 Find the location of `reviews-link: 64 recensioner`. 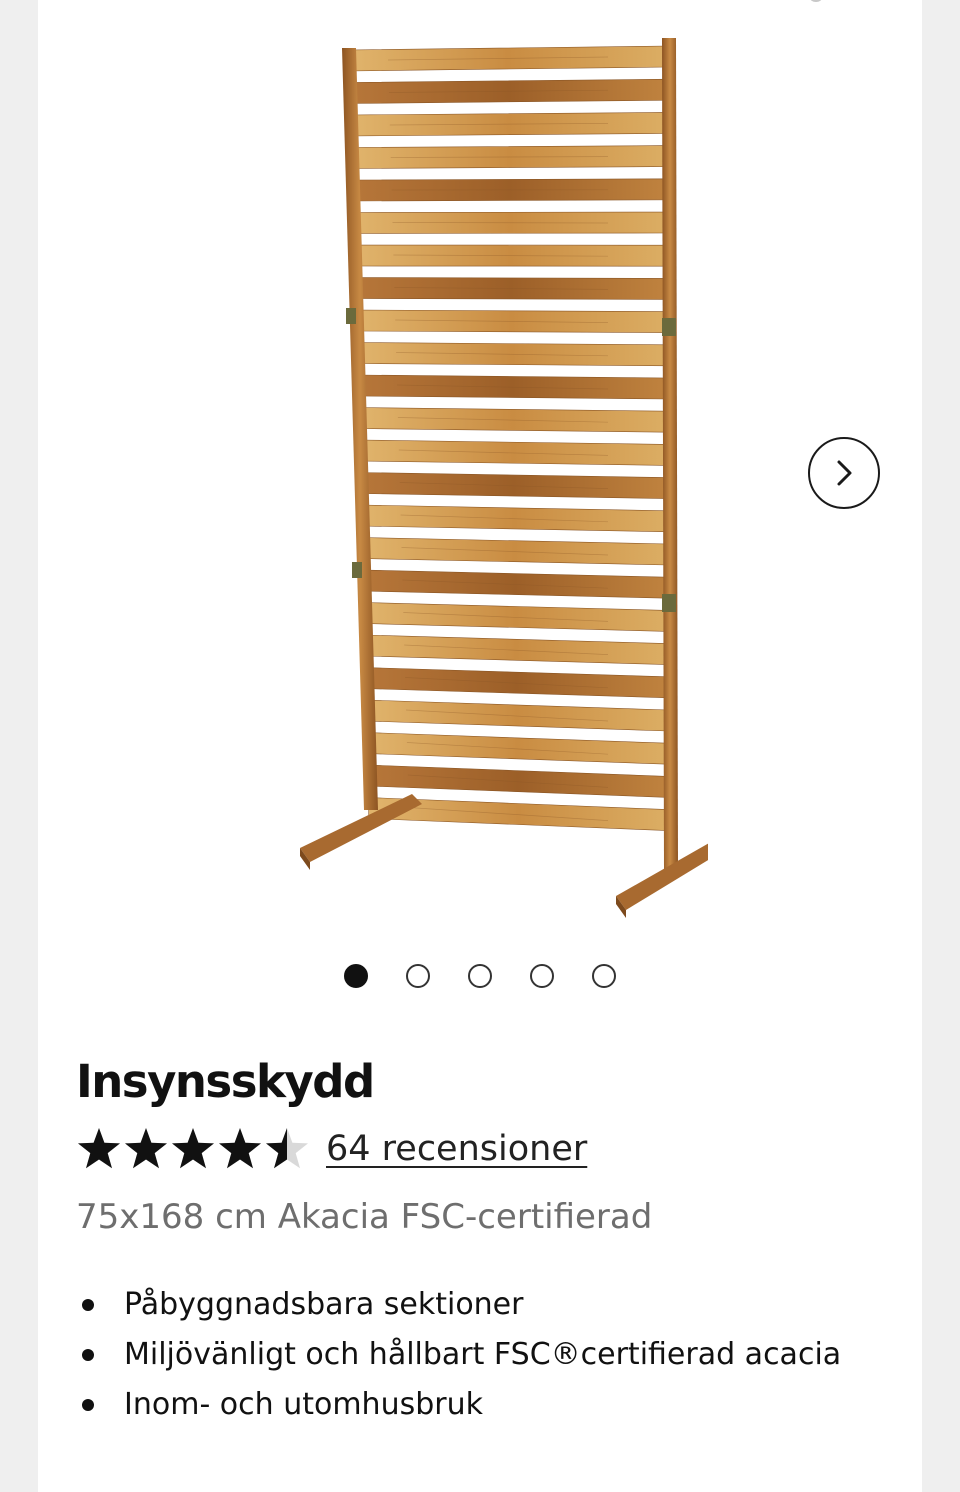

reviews-link: 64 recensioner is located at coordinates (456, 1149).